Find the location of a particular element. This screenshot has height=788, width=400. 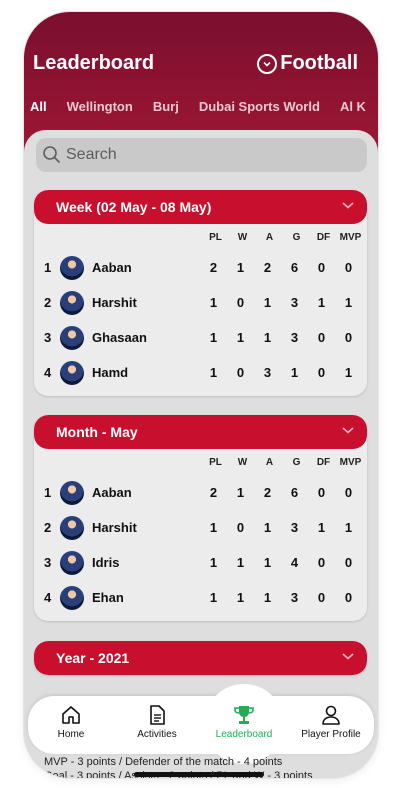

nav-home: Home is located at coordinates (71, 722).